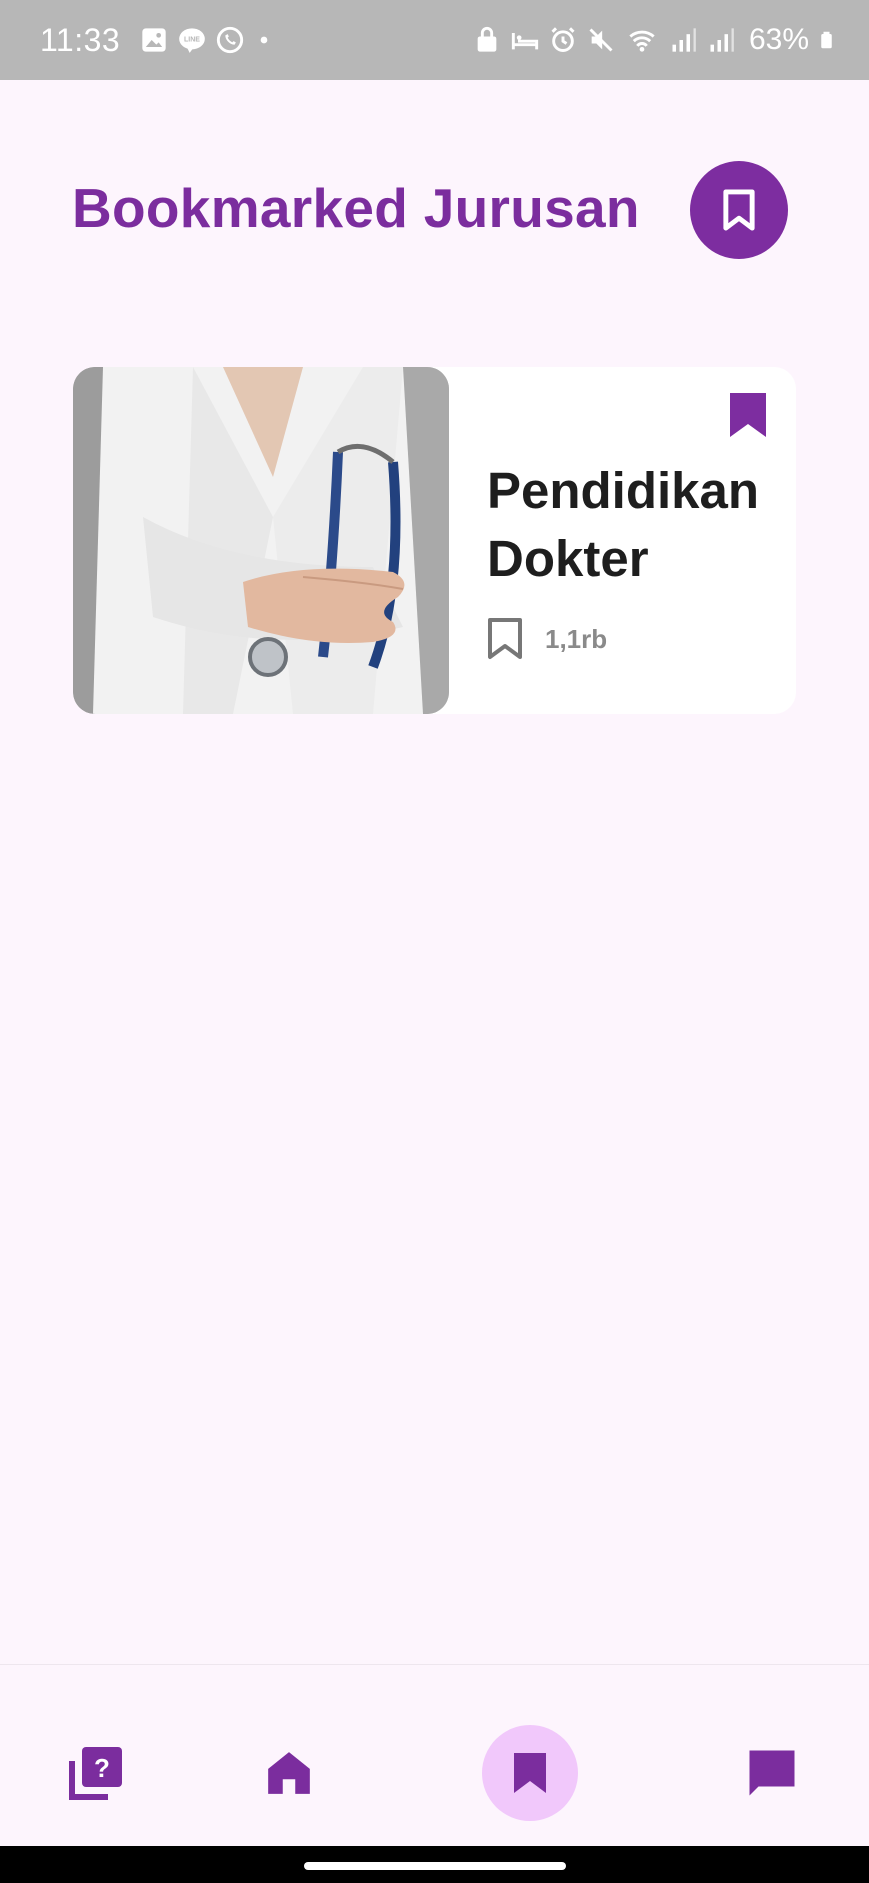  I want to click on bookmark-header-button, so click(739, 210).